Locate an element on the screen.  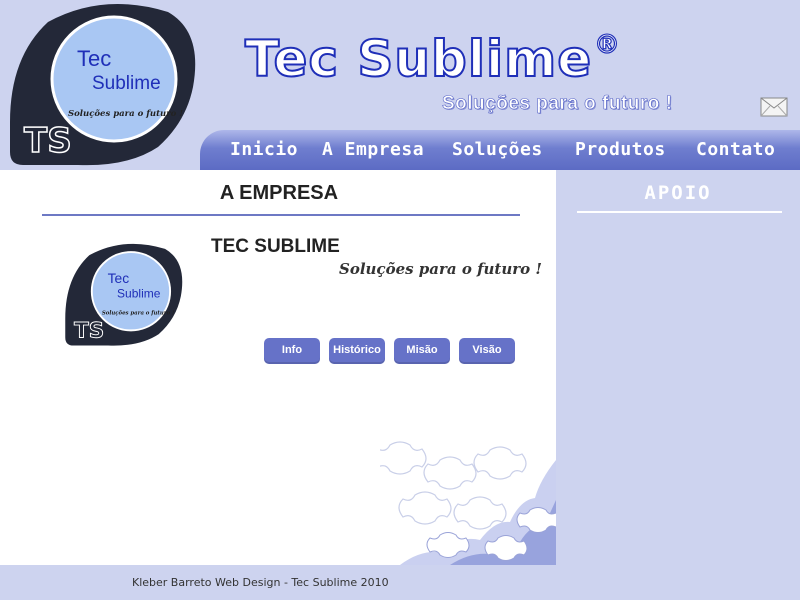
content-logo: Tec Sublime Soluções para o futuro ! TS is located at coordinates (124, 294).